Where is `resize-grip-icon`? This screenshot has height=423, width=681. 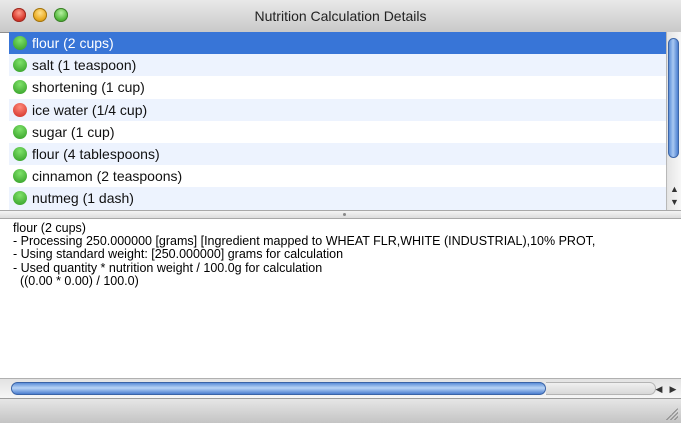 resize-grip-icon is located at coordinates (672, 414).